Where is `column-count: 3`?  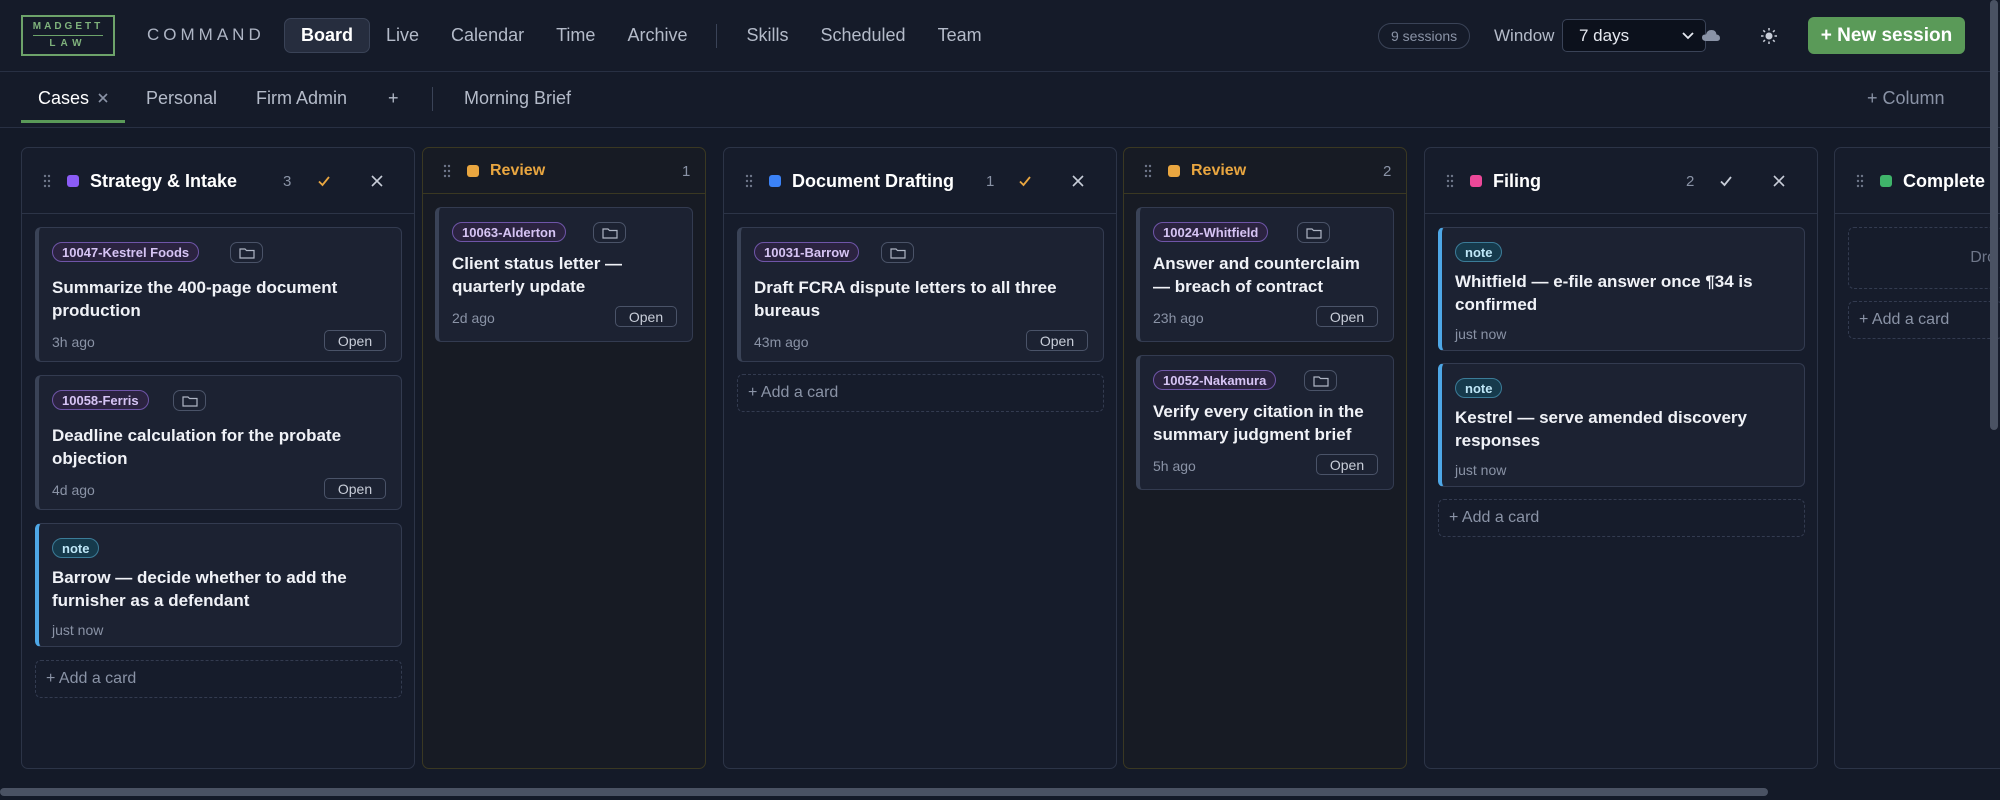 column-count: 3 is located at coordinates (287, 181).